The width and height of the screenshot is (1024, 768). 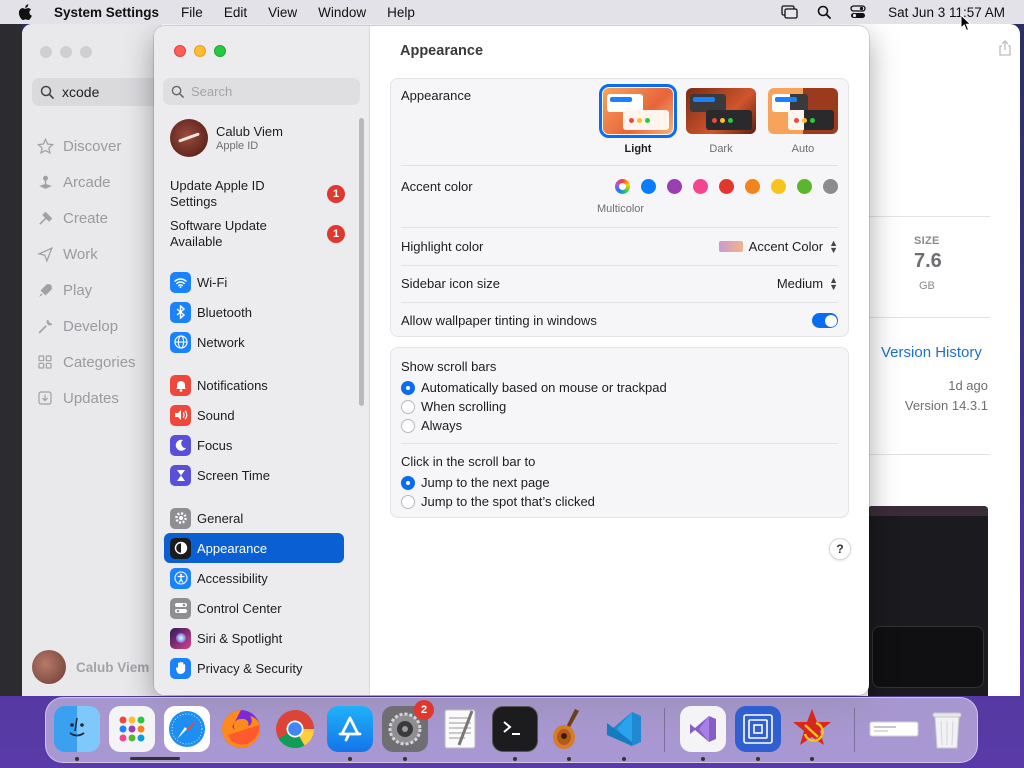 I want to click on menu-edit: Edit, so click(x=235, y=12).